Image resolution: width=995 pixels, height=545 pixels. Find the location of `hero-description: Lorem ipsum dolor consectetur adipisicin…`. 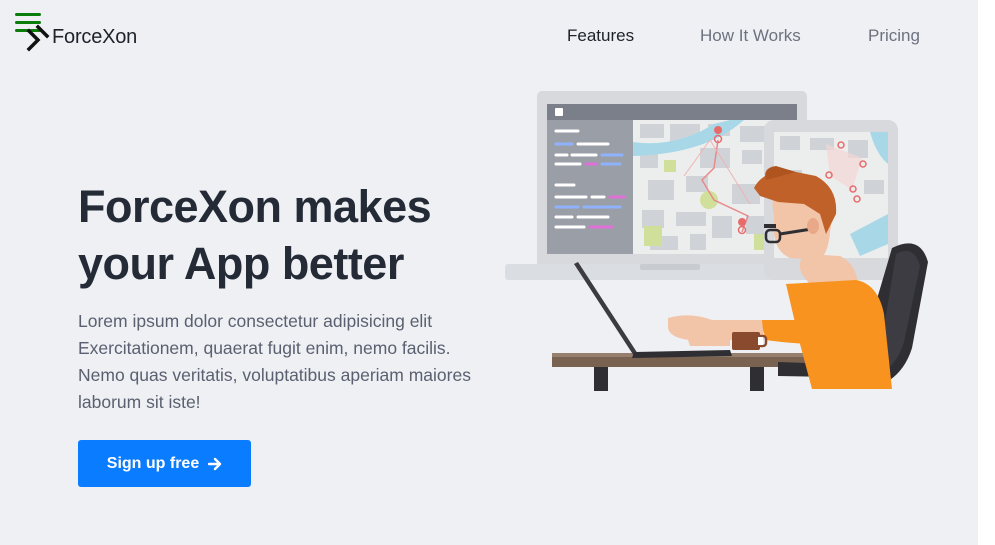

hero-description: Lorem ipsum dolor consectetur adipisicin… is located at coordinates (274, 361).